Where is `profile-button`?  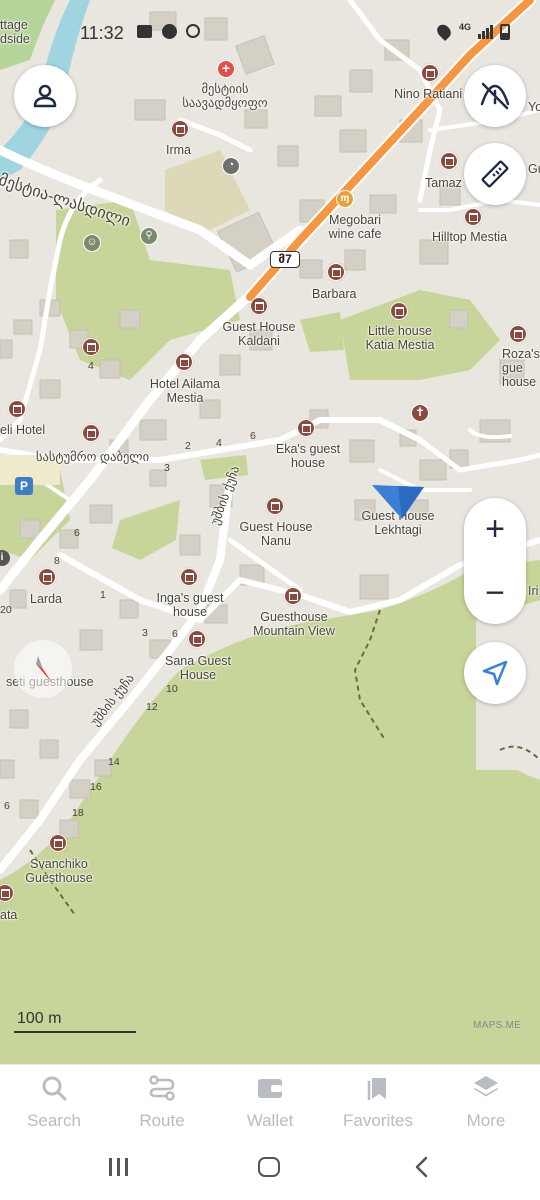
profile-button is located at coordinates (45, 96).